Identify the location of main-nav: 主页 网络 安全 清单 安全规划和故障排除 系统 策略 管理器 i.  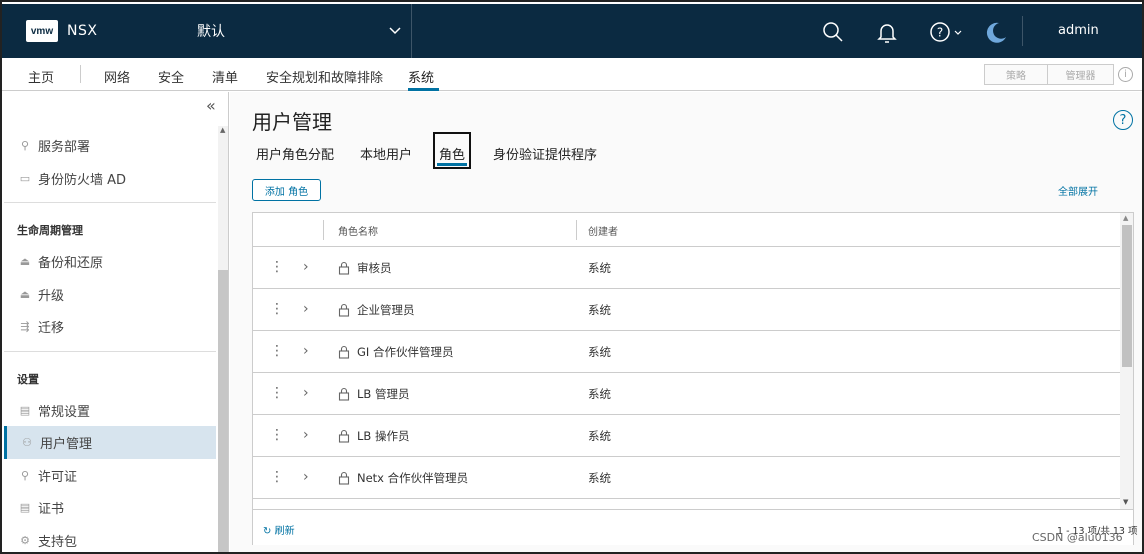
(572, 74).